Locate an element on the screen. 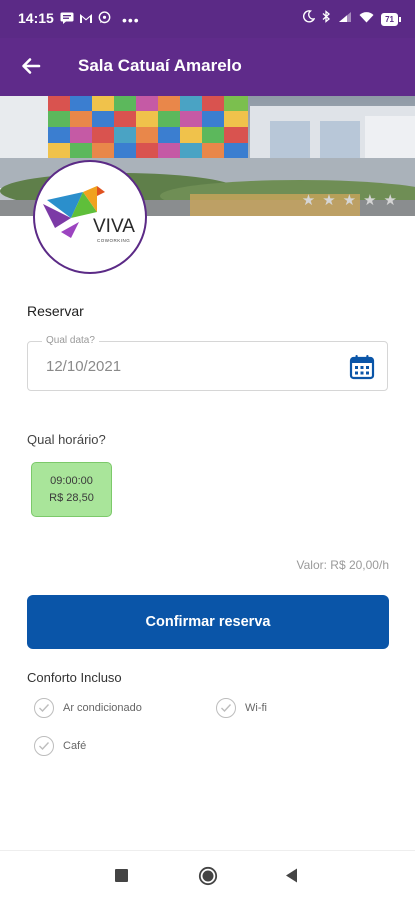  amenity-item: Ar condicionado is located at coordinates (88, 708).